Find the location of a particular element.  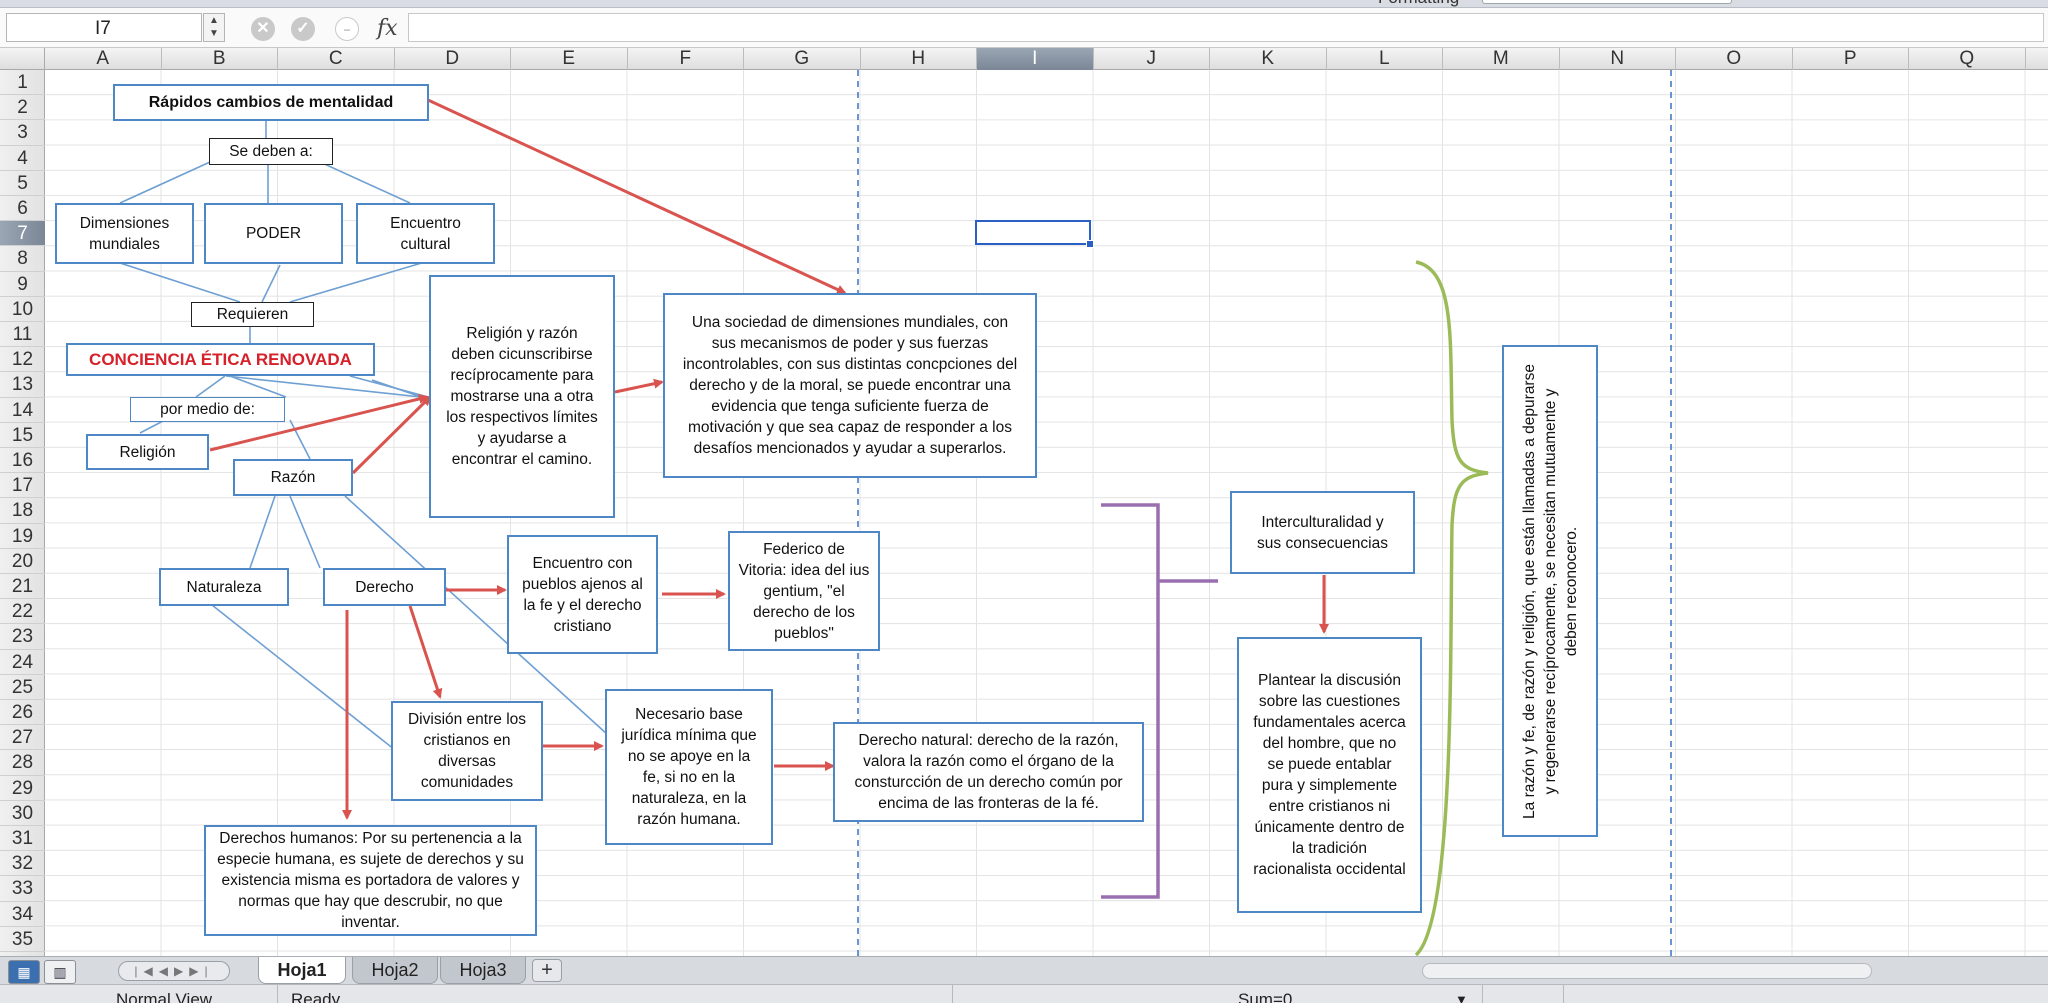

row-header-8: 8 is located at coordinates (22, 259).